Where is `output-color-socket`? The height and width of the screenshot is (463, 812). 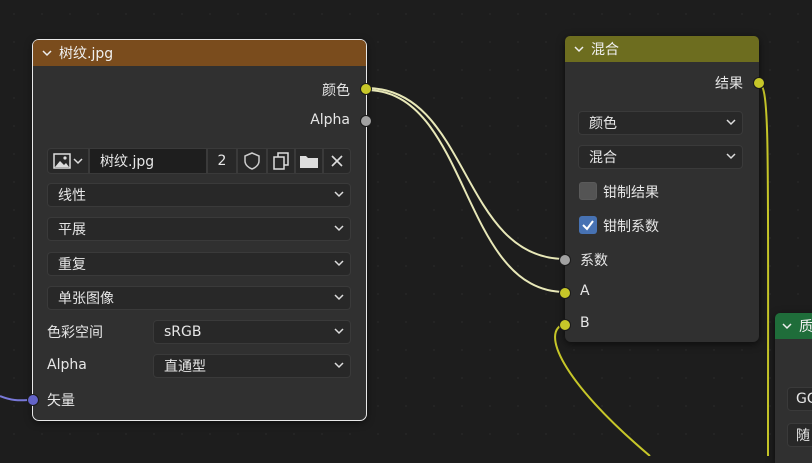 output-color-socket is located at coordinates (366, 89).